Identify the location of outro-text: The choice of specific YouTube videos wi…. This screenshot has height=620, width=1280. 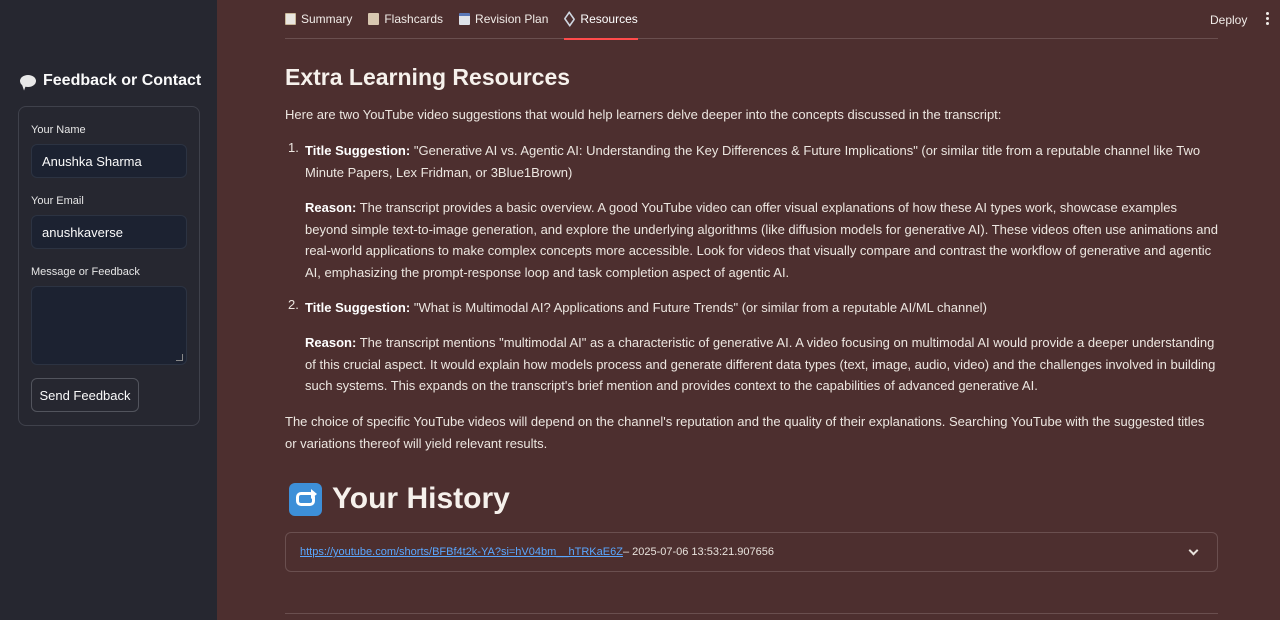
(745, 432).